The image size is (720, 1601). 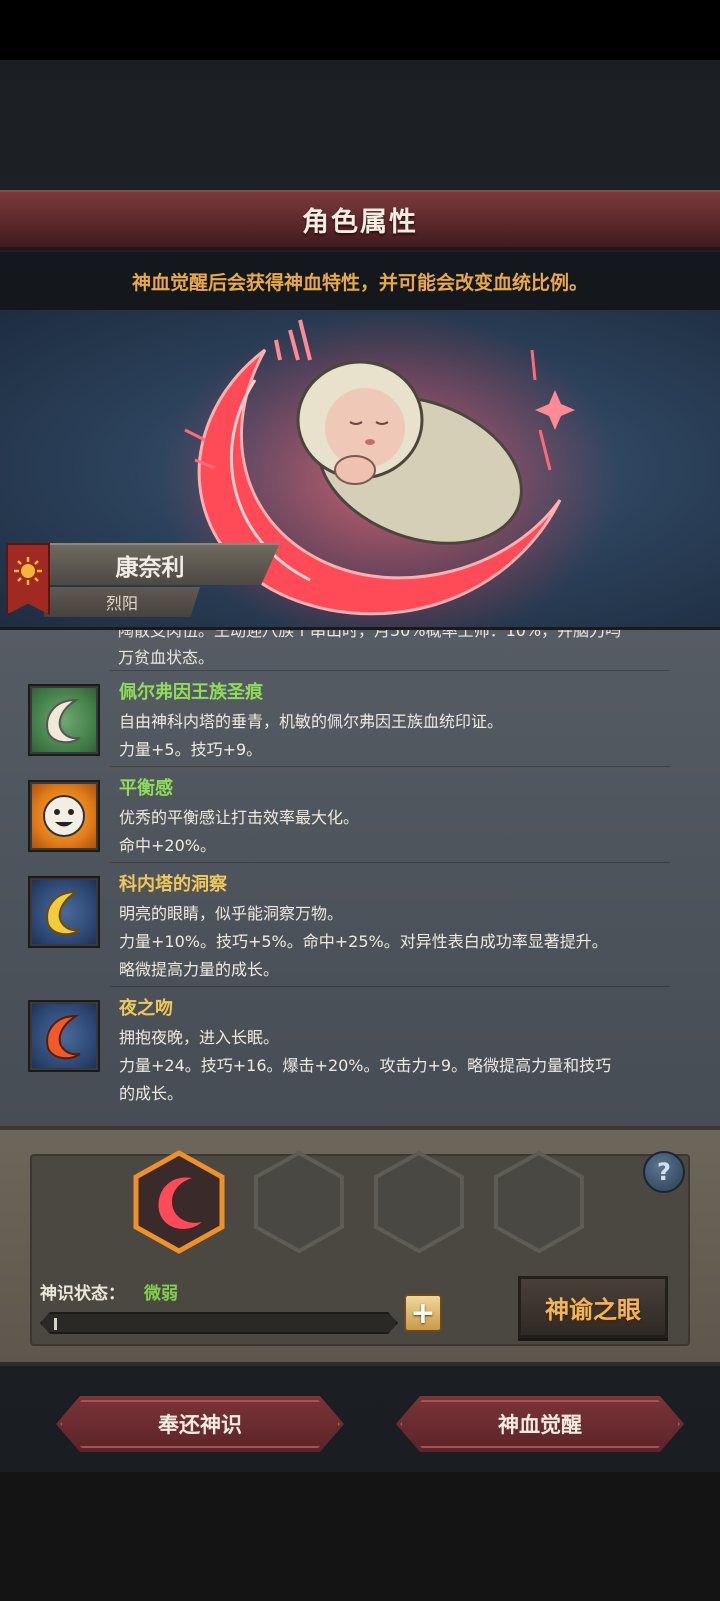 What do you see at coordinates (199, 969) in the screenshot?
I see `trait-growth: 略微提高力量的成长。` at bounding box center [199, 969].